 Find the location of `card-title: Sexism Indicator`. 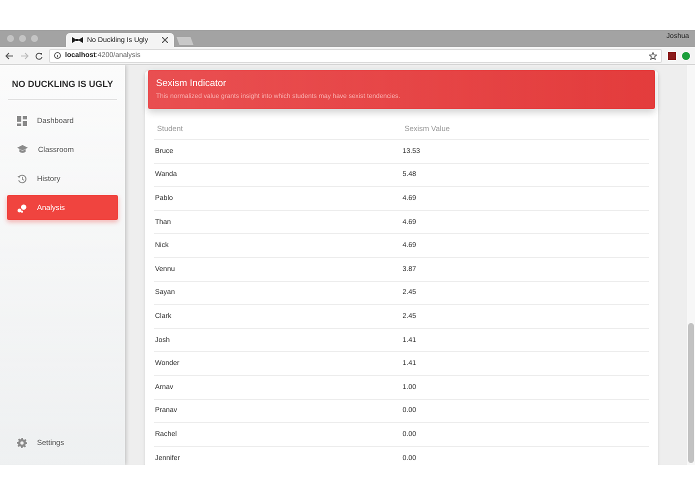

card-title: Sexism Indicator is located at coordinates (192, 83).